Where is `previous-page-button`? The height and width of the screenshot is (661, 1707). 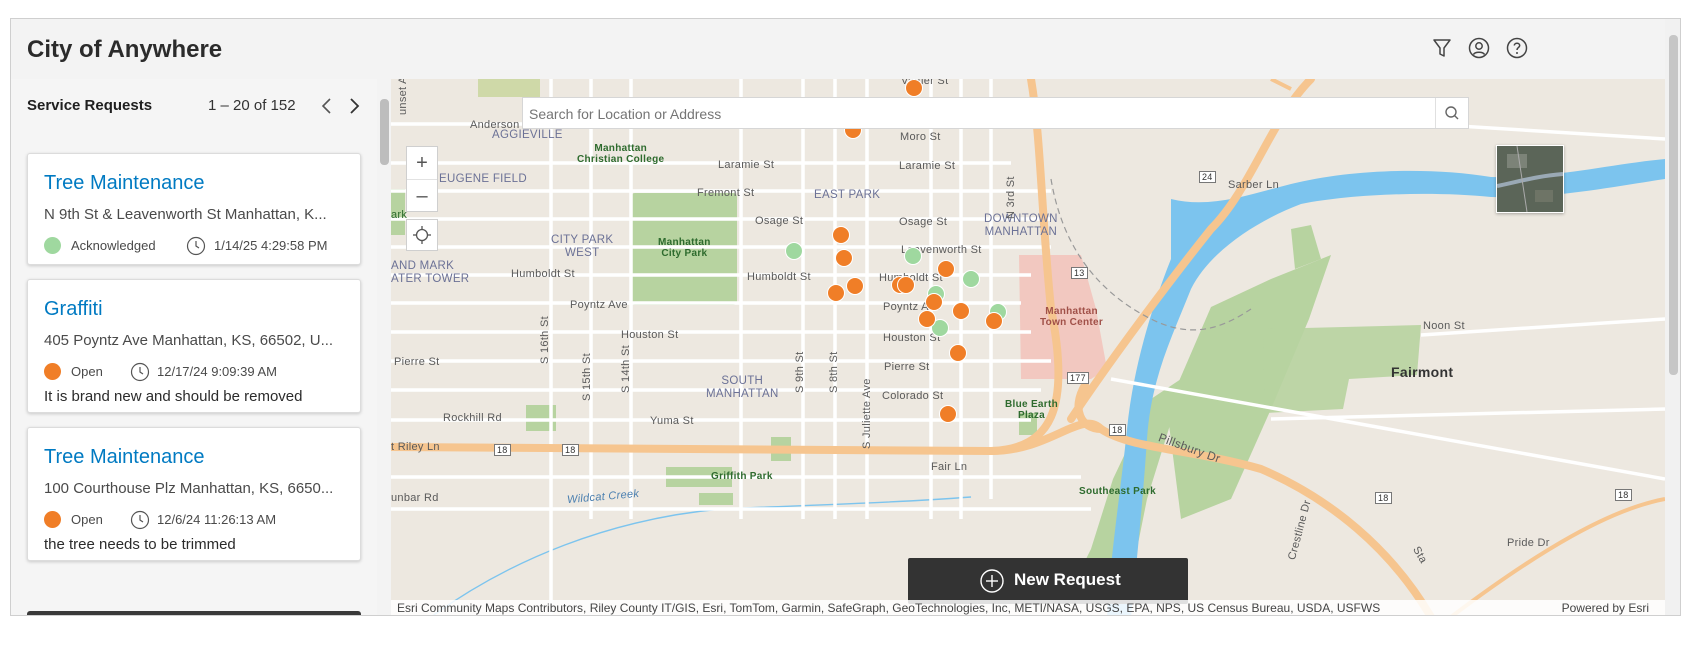
previous-page-button is located at coordinates (327, 106).